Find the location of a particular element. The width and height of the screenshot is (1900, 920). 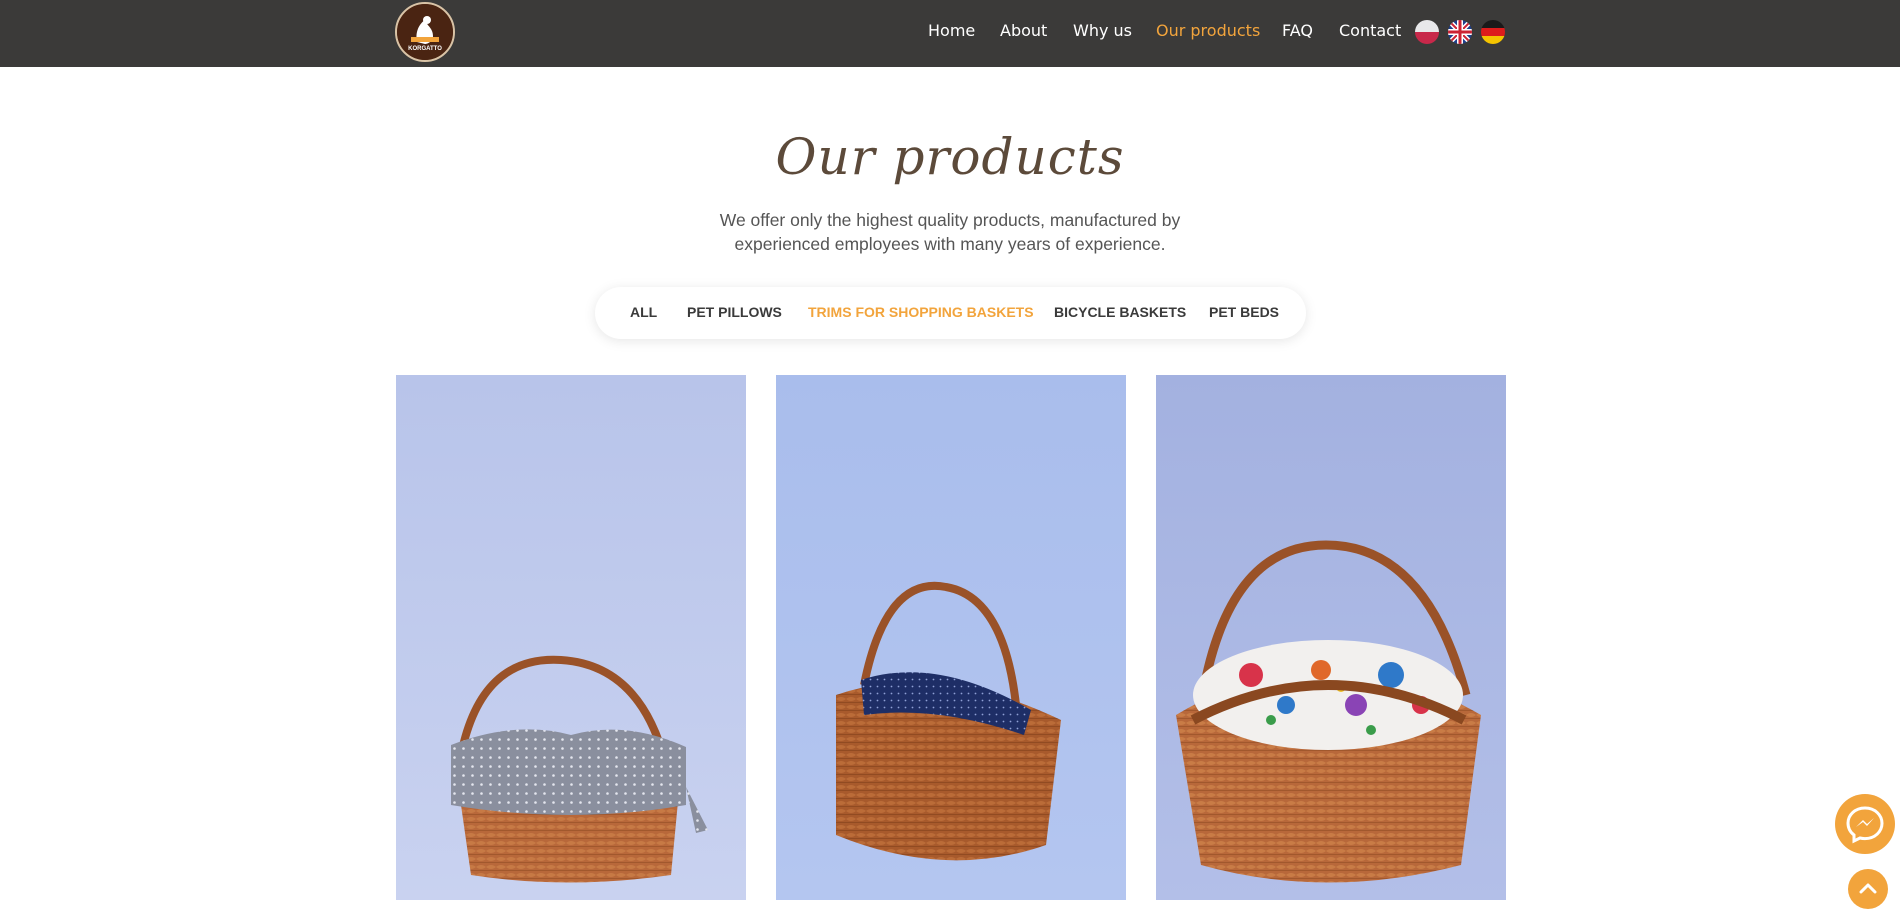

filter-pet-beds: PET BEDS is located at coordinates (1244, 312).